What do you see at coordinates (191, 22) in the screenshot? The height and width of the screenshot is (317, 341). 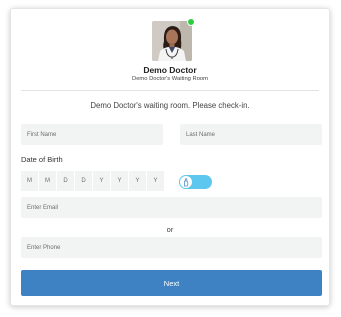 I see `online-status-dot` at bounding box center [191, 22].